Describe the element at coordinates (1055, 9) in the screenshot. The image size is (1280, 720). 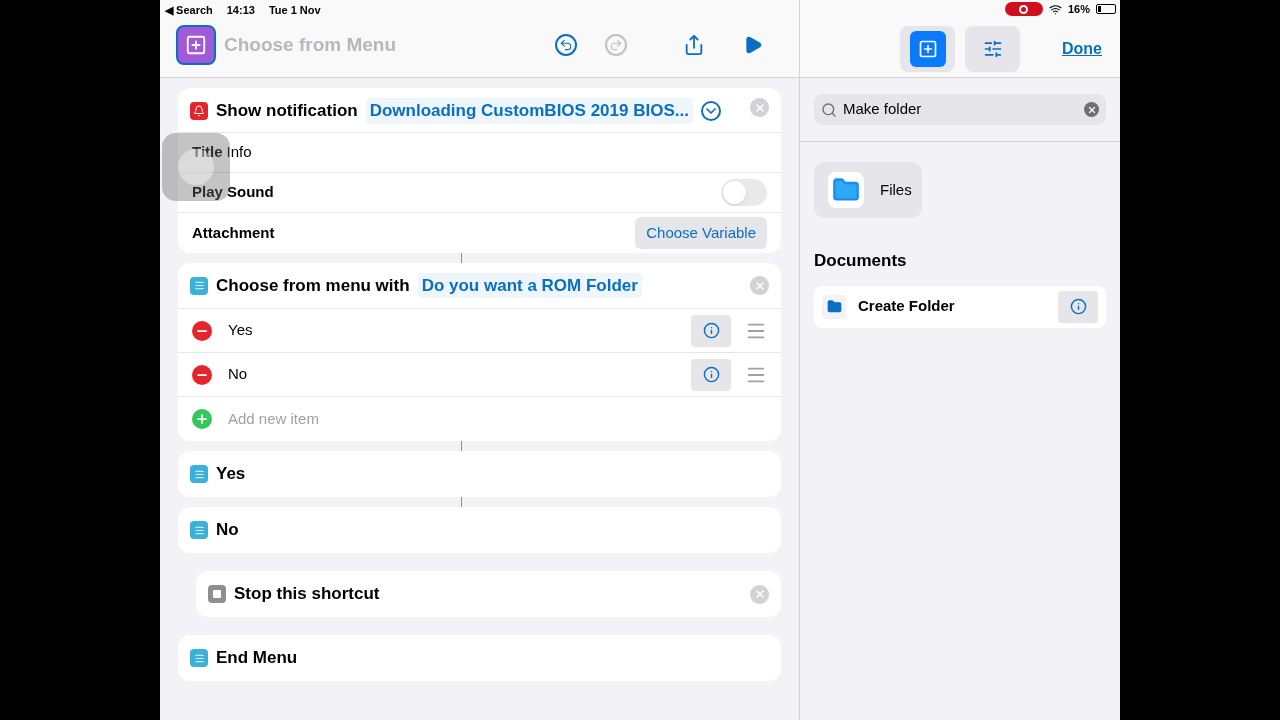
I see `wifi-icon` at that location.